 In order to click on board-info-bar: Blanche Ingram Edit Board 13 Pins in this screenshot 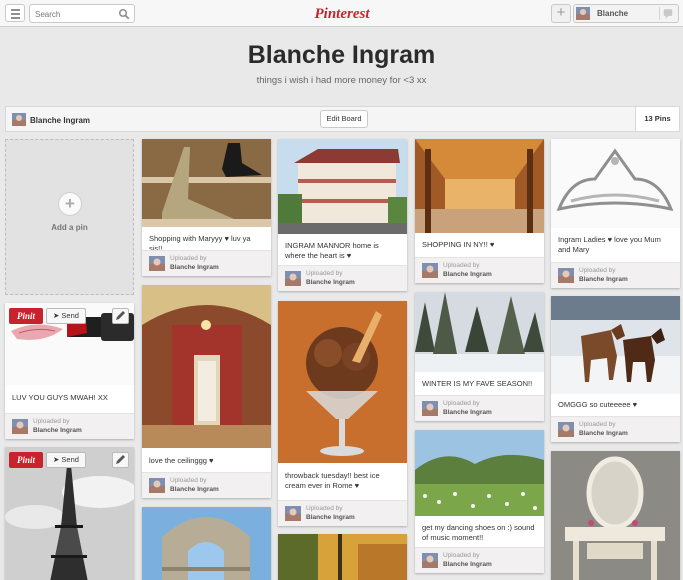, I will do `click(342, 119)`.